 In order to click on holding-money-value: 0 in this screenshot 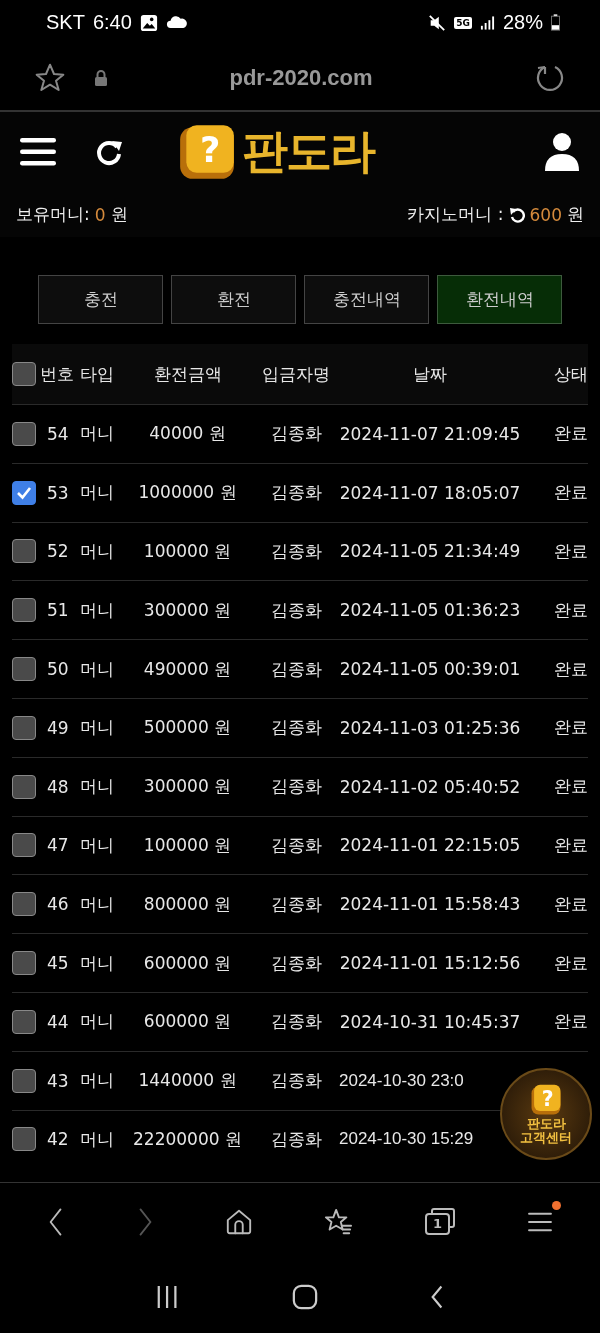, I will do `click(100, 214)`.